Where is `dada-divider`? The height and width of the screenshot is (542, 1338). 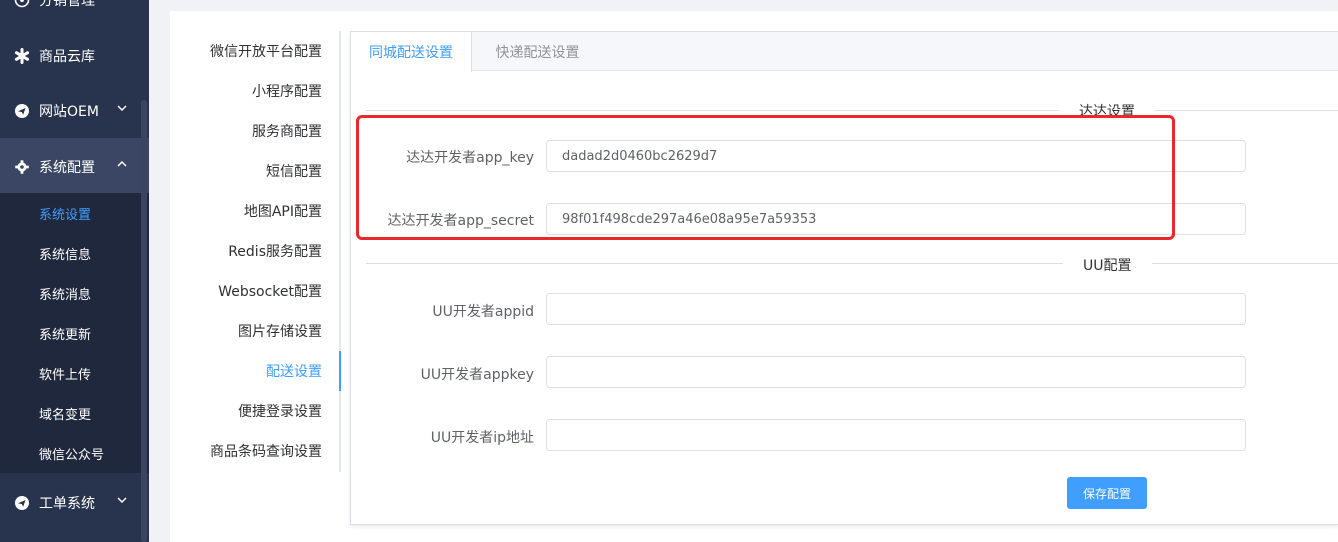 dada-divider is located at coordinates (852, 110).